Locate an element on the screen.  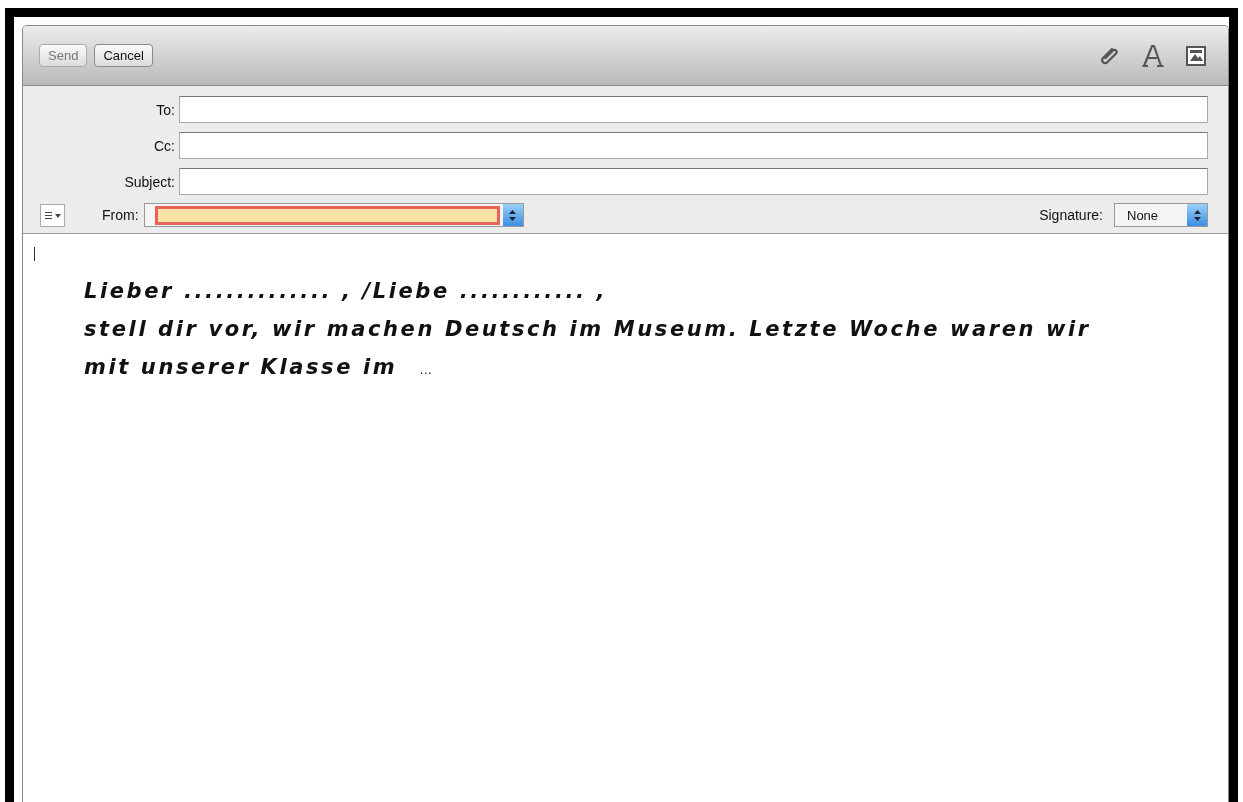
format-menu-button is located at coordinates (52, 215).